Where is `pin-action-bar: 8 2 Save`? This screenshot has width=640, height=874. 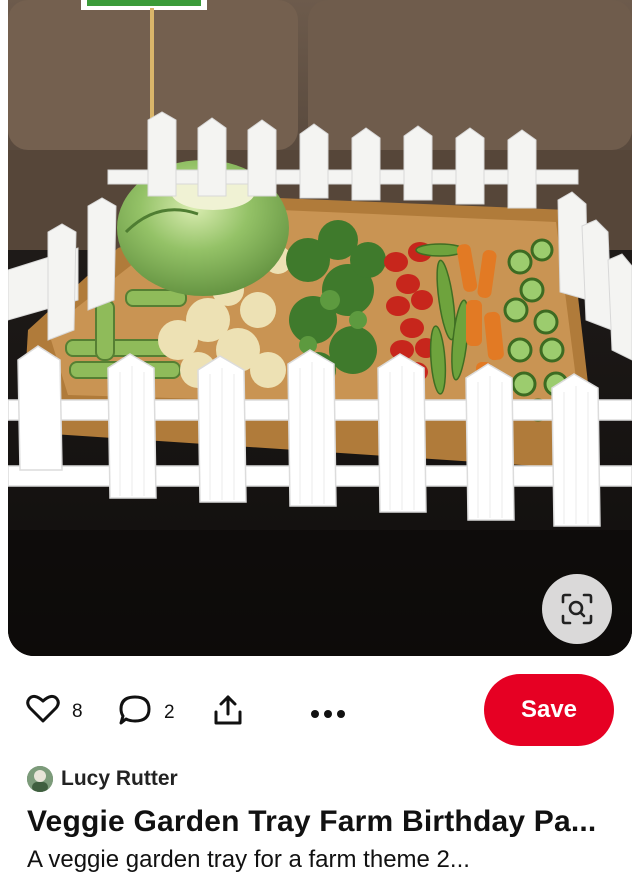
pin-action-bar: 8 2 Save is located at coordinates (320, 710).